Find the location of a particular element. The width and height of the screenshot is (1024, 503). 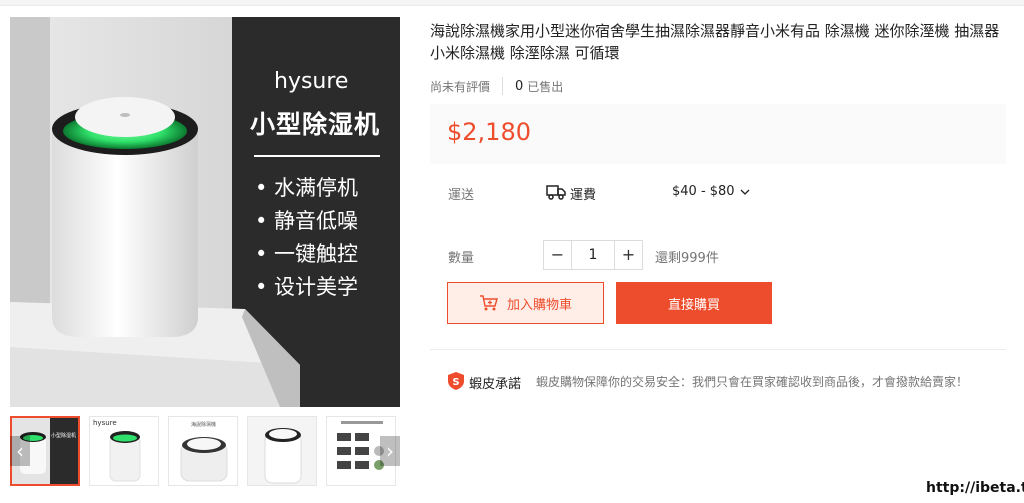

thumbnail-3-caption: 海說除濕機 is located at coordinates (204, 425).